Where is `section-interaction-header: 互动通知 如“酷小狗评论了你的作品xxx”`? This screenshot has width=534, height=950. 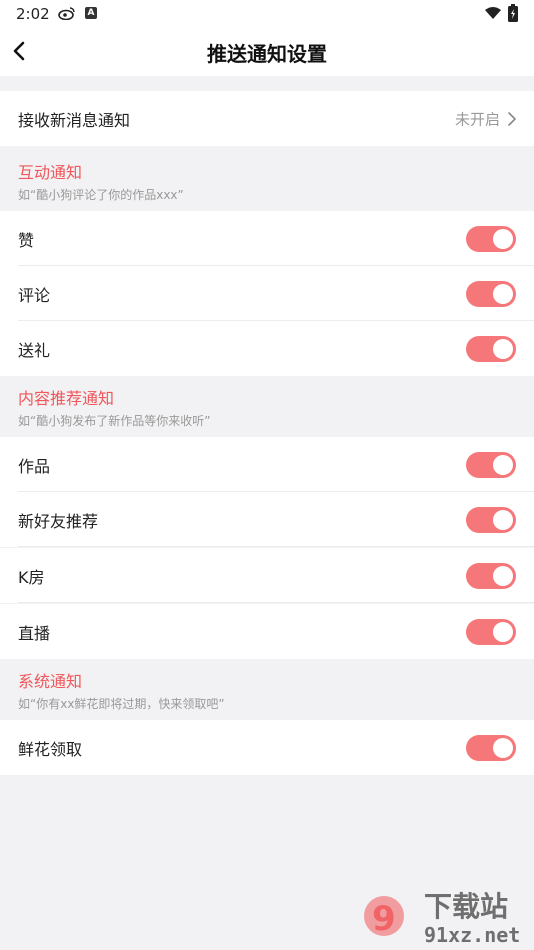 section-interaction-header: 互动通知 如“酷小狗评论了你的作品xxx” is located at coordinates (267, 181).